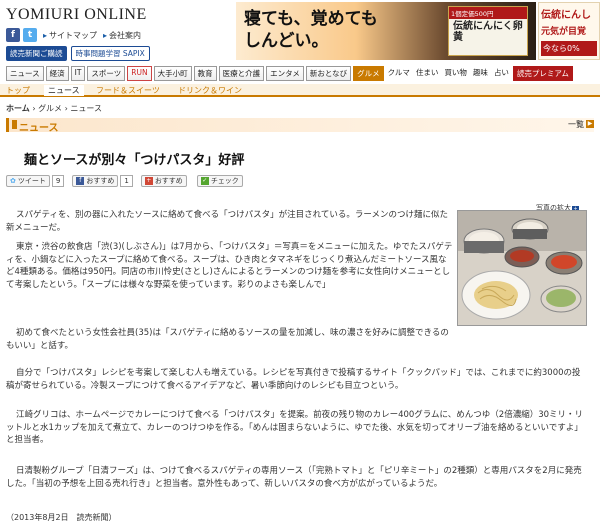  Describe the element at coordinates (224, 181) in the screenshot. I see `check-label: チェック` at that location.